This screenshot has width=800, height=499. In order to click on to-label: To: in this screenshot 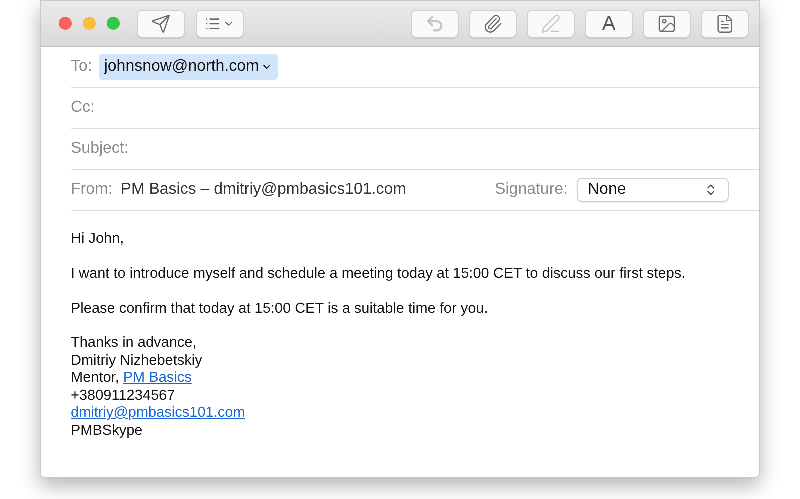, I will do `click(81, 67)`.